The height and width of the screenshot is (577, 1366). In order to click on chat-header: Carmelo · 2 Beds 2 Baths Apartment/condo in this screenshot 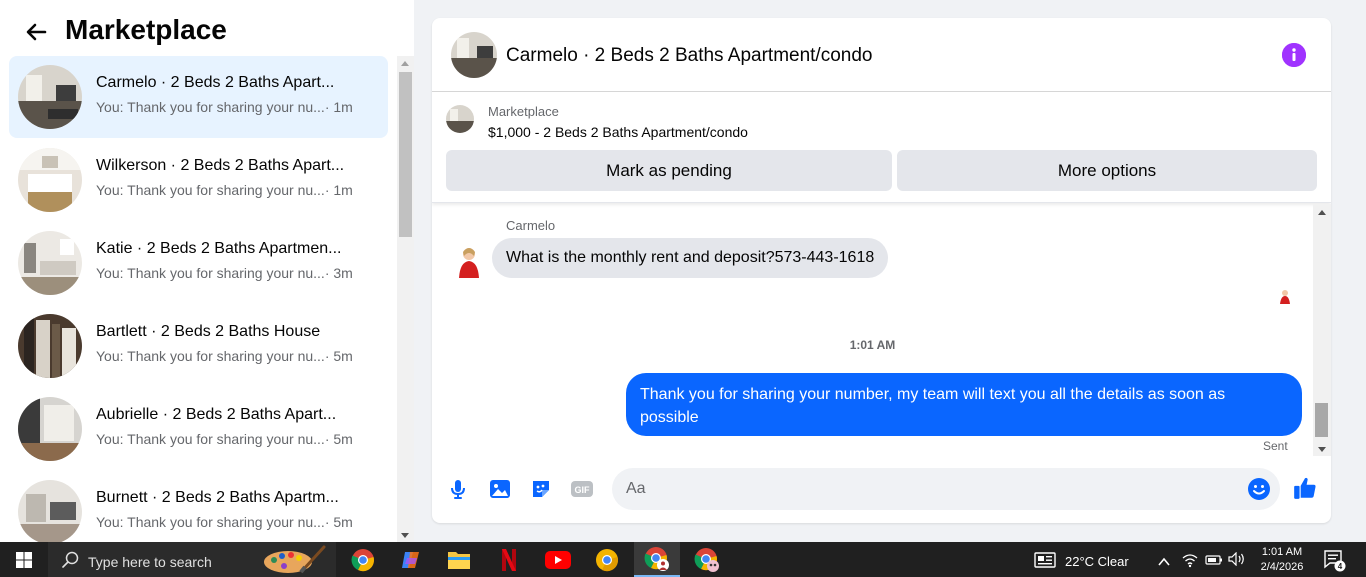, I will do `click(881, 55)`.